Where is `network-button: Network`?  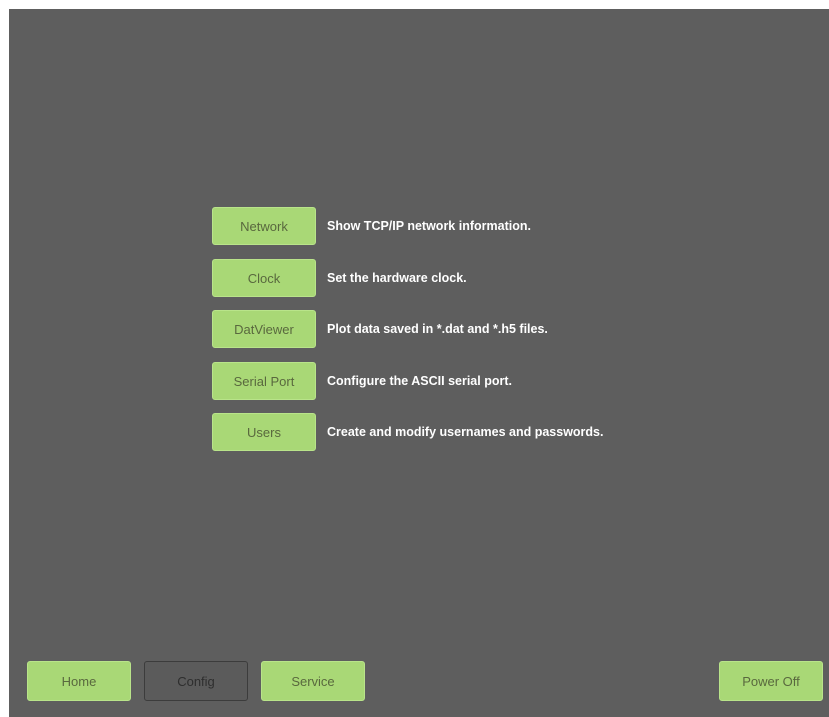
network-button: Network is located at coordinates (264, 226).